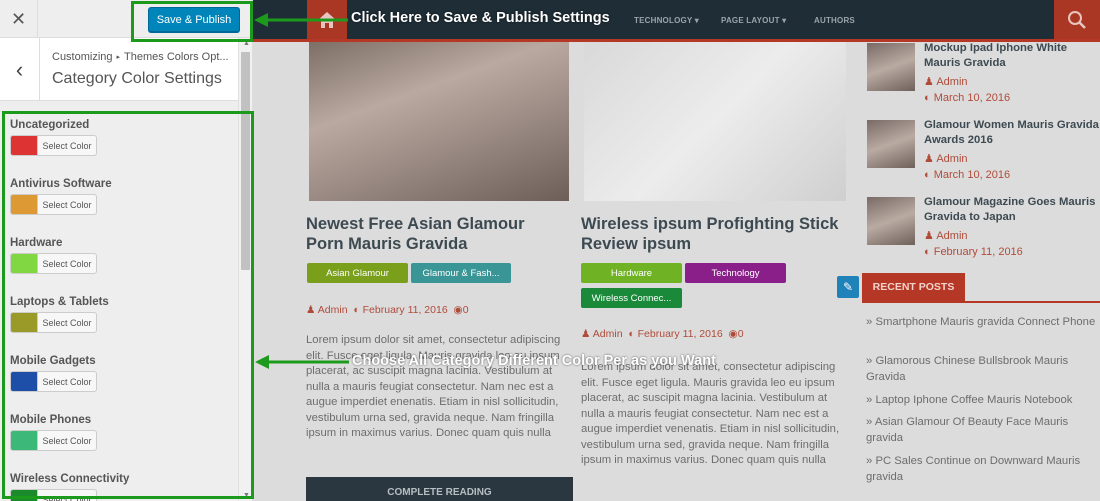  I want to click on color-control-wireless-connectivity: Wireless Connectivity Select Color, so click(119, 483).